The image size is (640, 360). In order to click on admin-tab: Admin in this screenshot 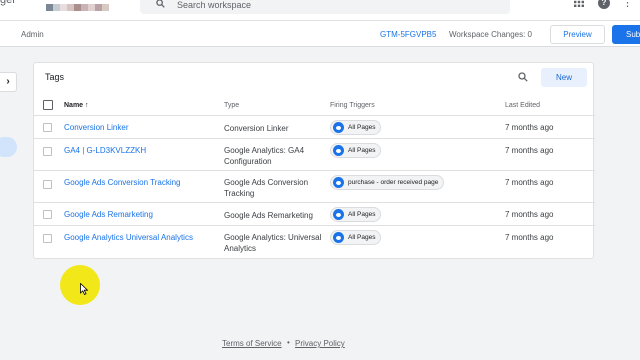, I will do `click(32, 34)`.